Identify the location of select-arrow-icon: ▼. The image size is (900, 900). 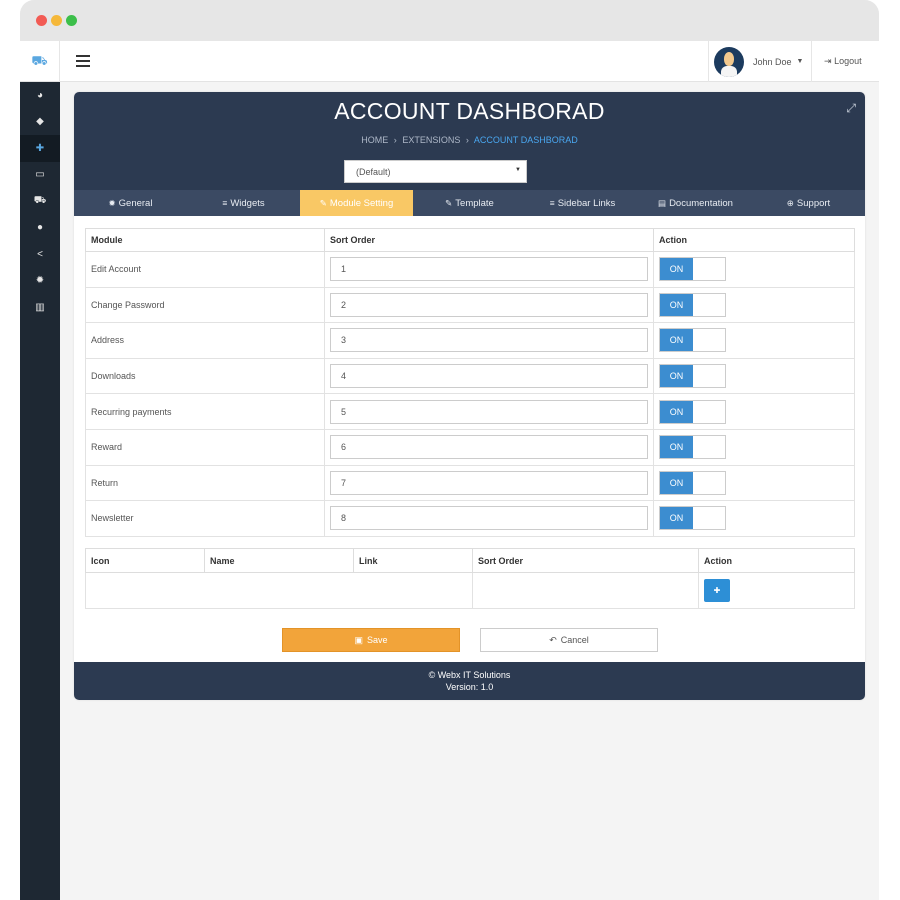
(518, 170).